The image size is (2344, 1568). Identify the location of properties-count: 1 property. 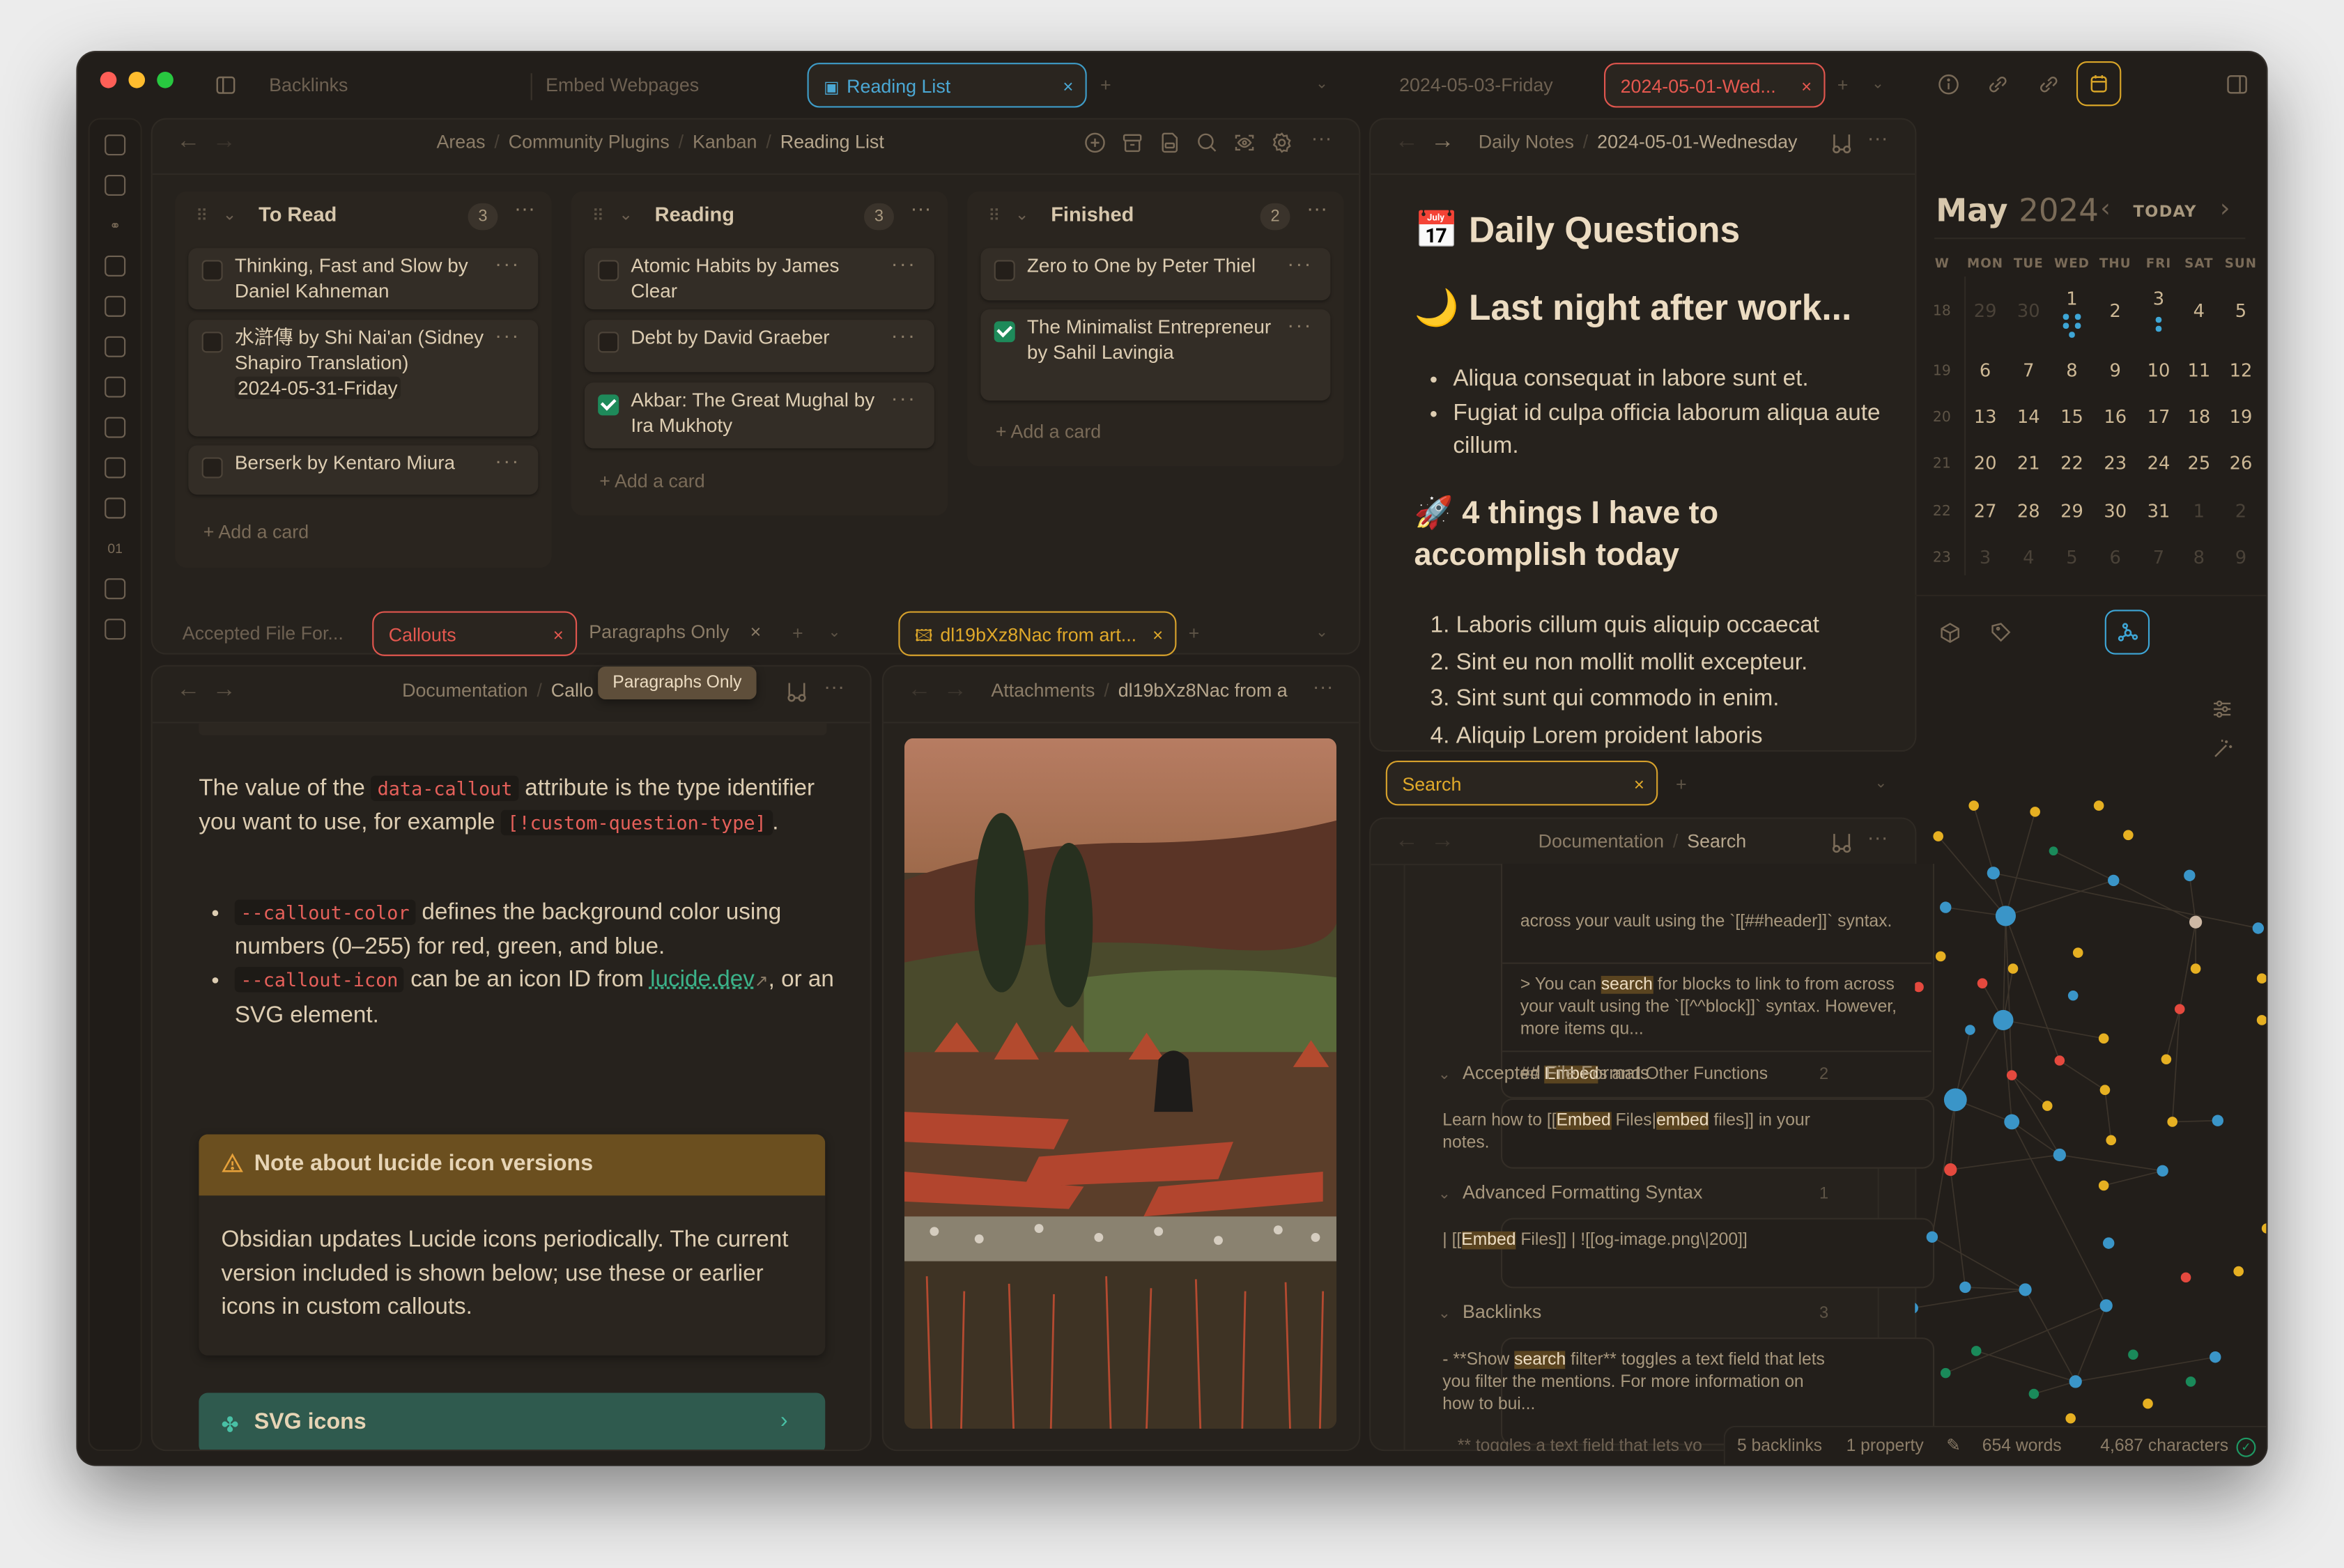
(1885, 1446).